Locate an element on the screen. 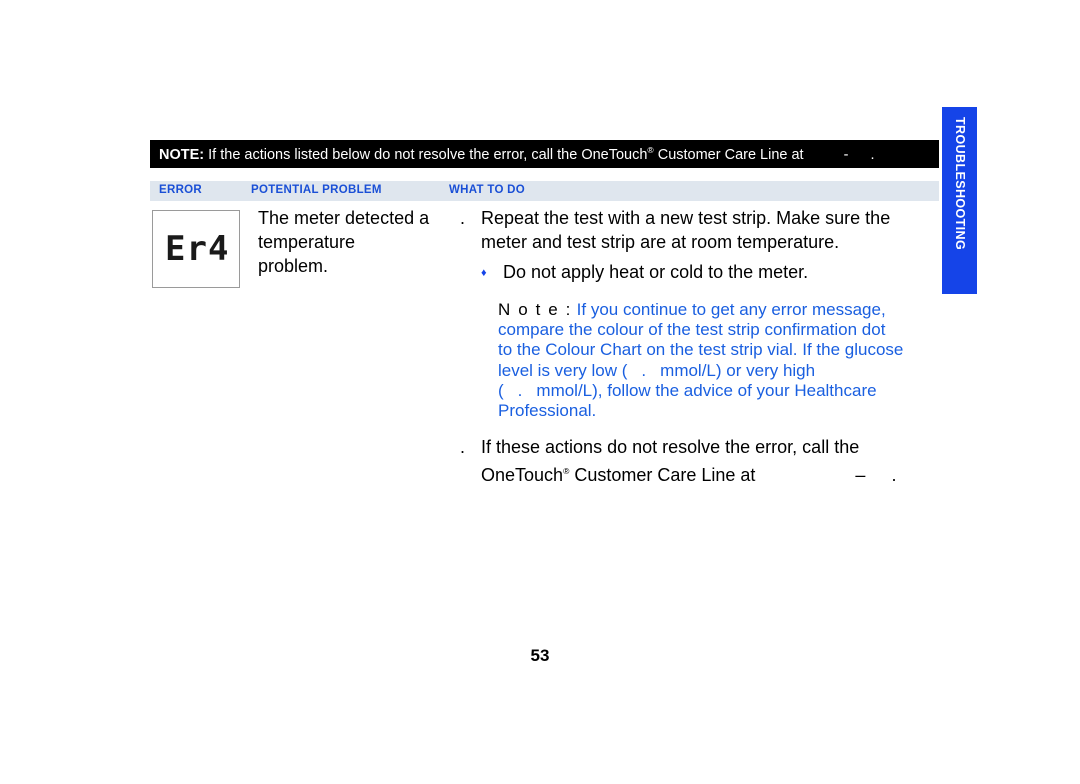  blue-note-line-5b: . is located at coordinates (520, 390).